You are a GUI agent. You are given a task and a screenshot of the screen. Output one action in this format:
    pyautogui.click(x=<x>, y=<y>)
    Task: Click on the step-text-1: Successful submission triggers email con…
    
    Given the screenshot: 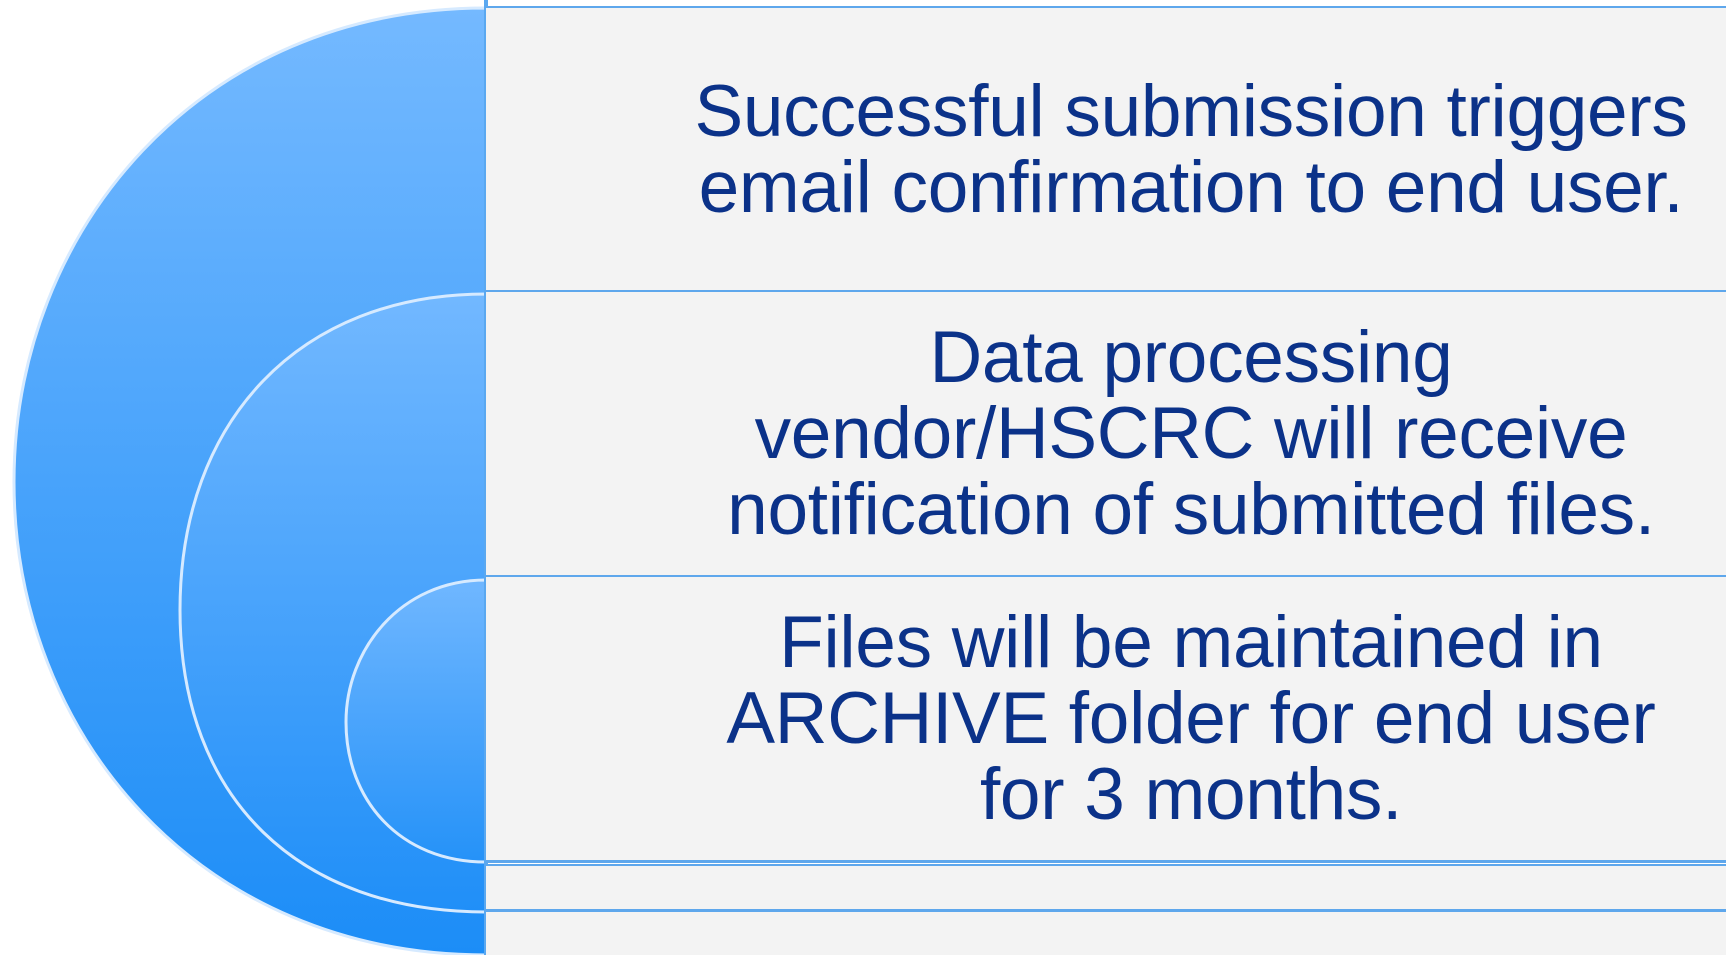 What is the action you would take?
    pyautogui.click(x=1191, y=149)
    